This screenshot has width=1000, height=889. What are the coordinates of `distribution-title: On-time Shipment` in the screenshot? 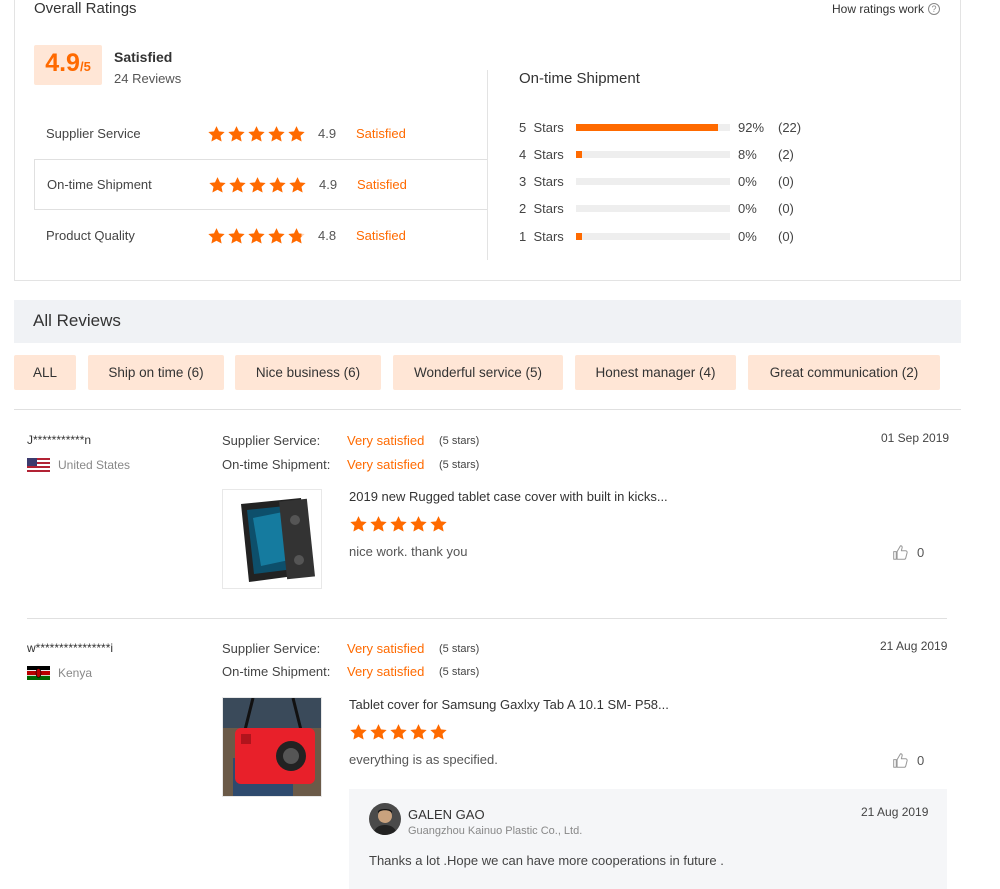 It's located at (579, 78).